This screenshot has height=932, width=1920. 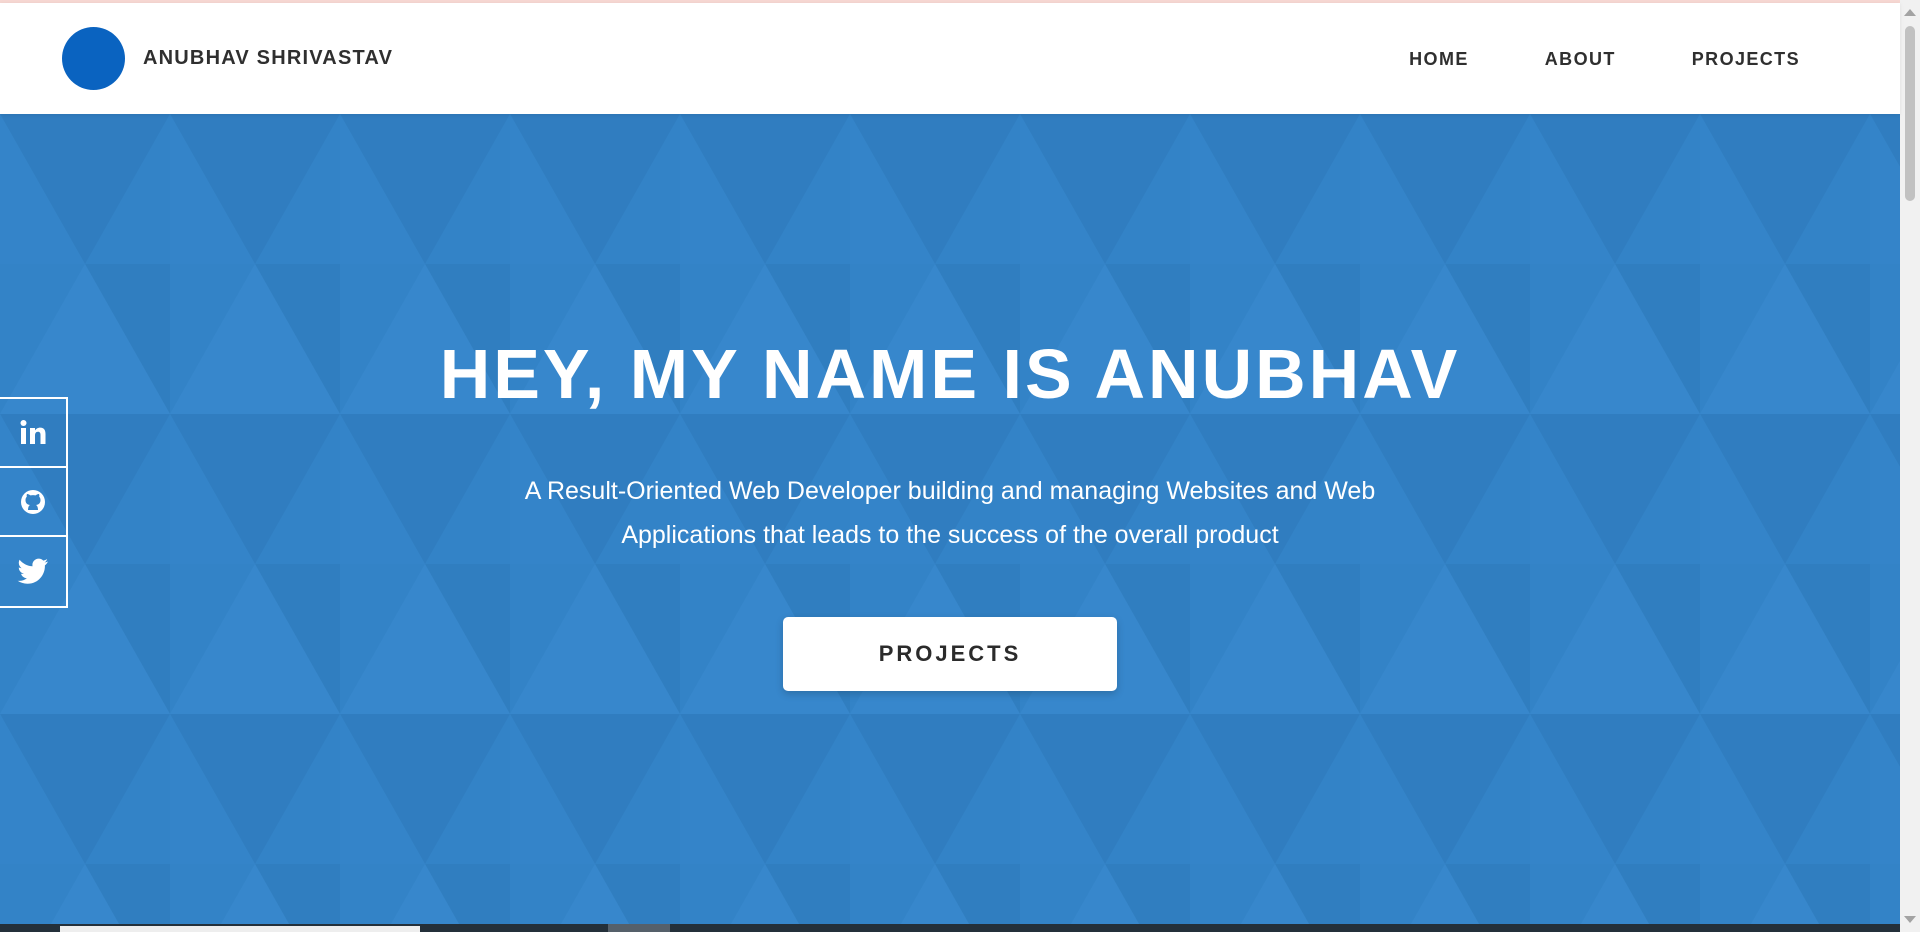 I want to click on next-section-block, so click(x=240, y=929).